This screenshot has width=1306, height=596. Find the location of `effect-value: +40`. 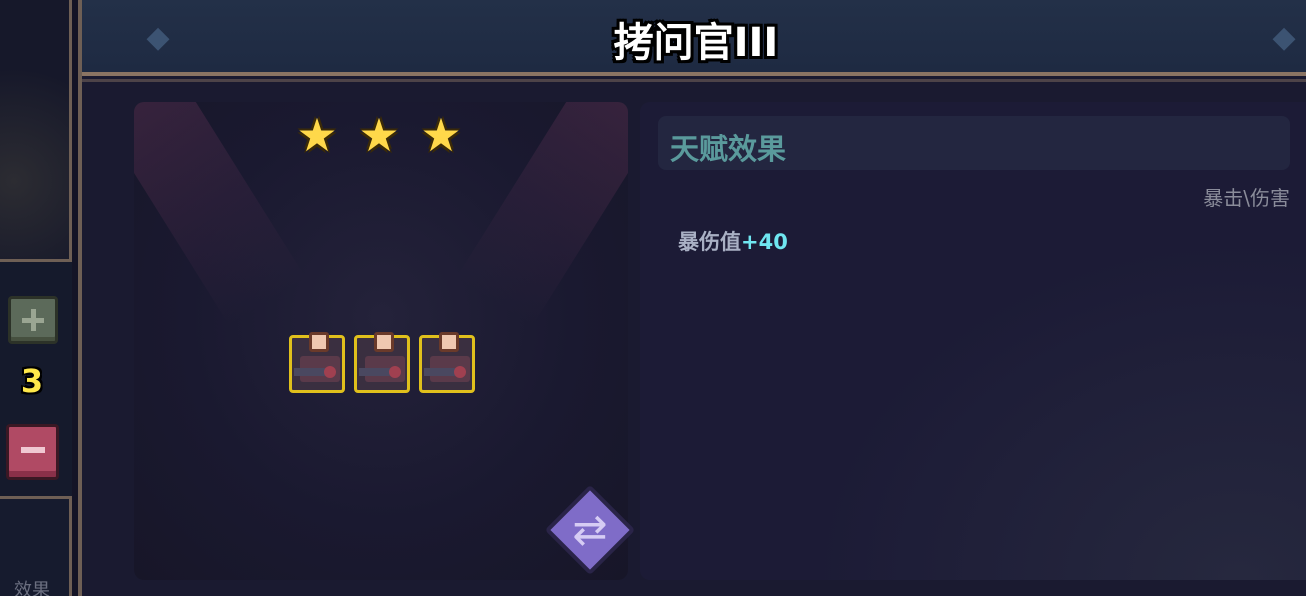

effect-value: +40 is located at coordinates (764, 242).